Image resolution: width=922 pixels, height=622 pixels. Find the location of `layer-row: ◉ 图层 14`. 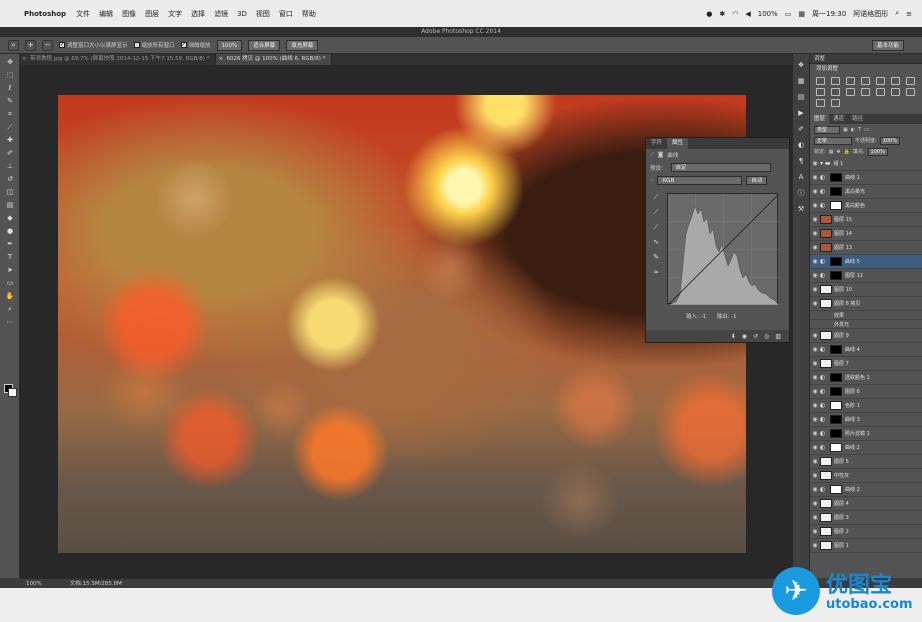

layer-row: ◉ 图层 14 is located at coordinates (866, 234).